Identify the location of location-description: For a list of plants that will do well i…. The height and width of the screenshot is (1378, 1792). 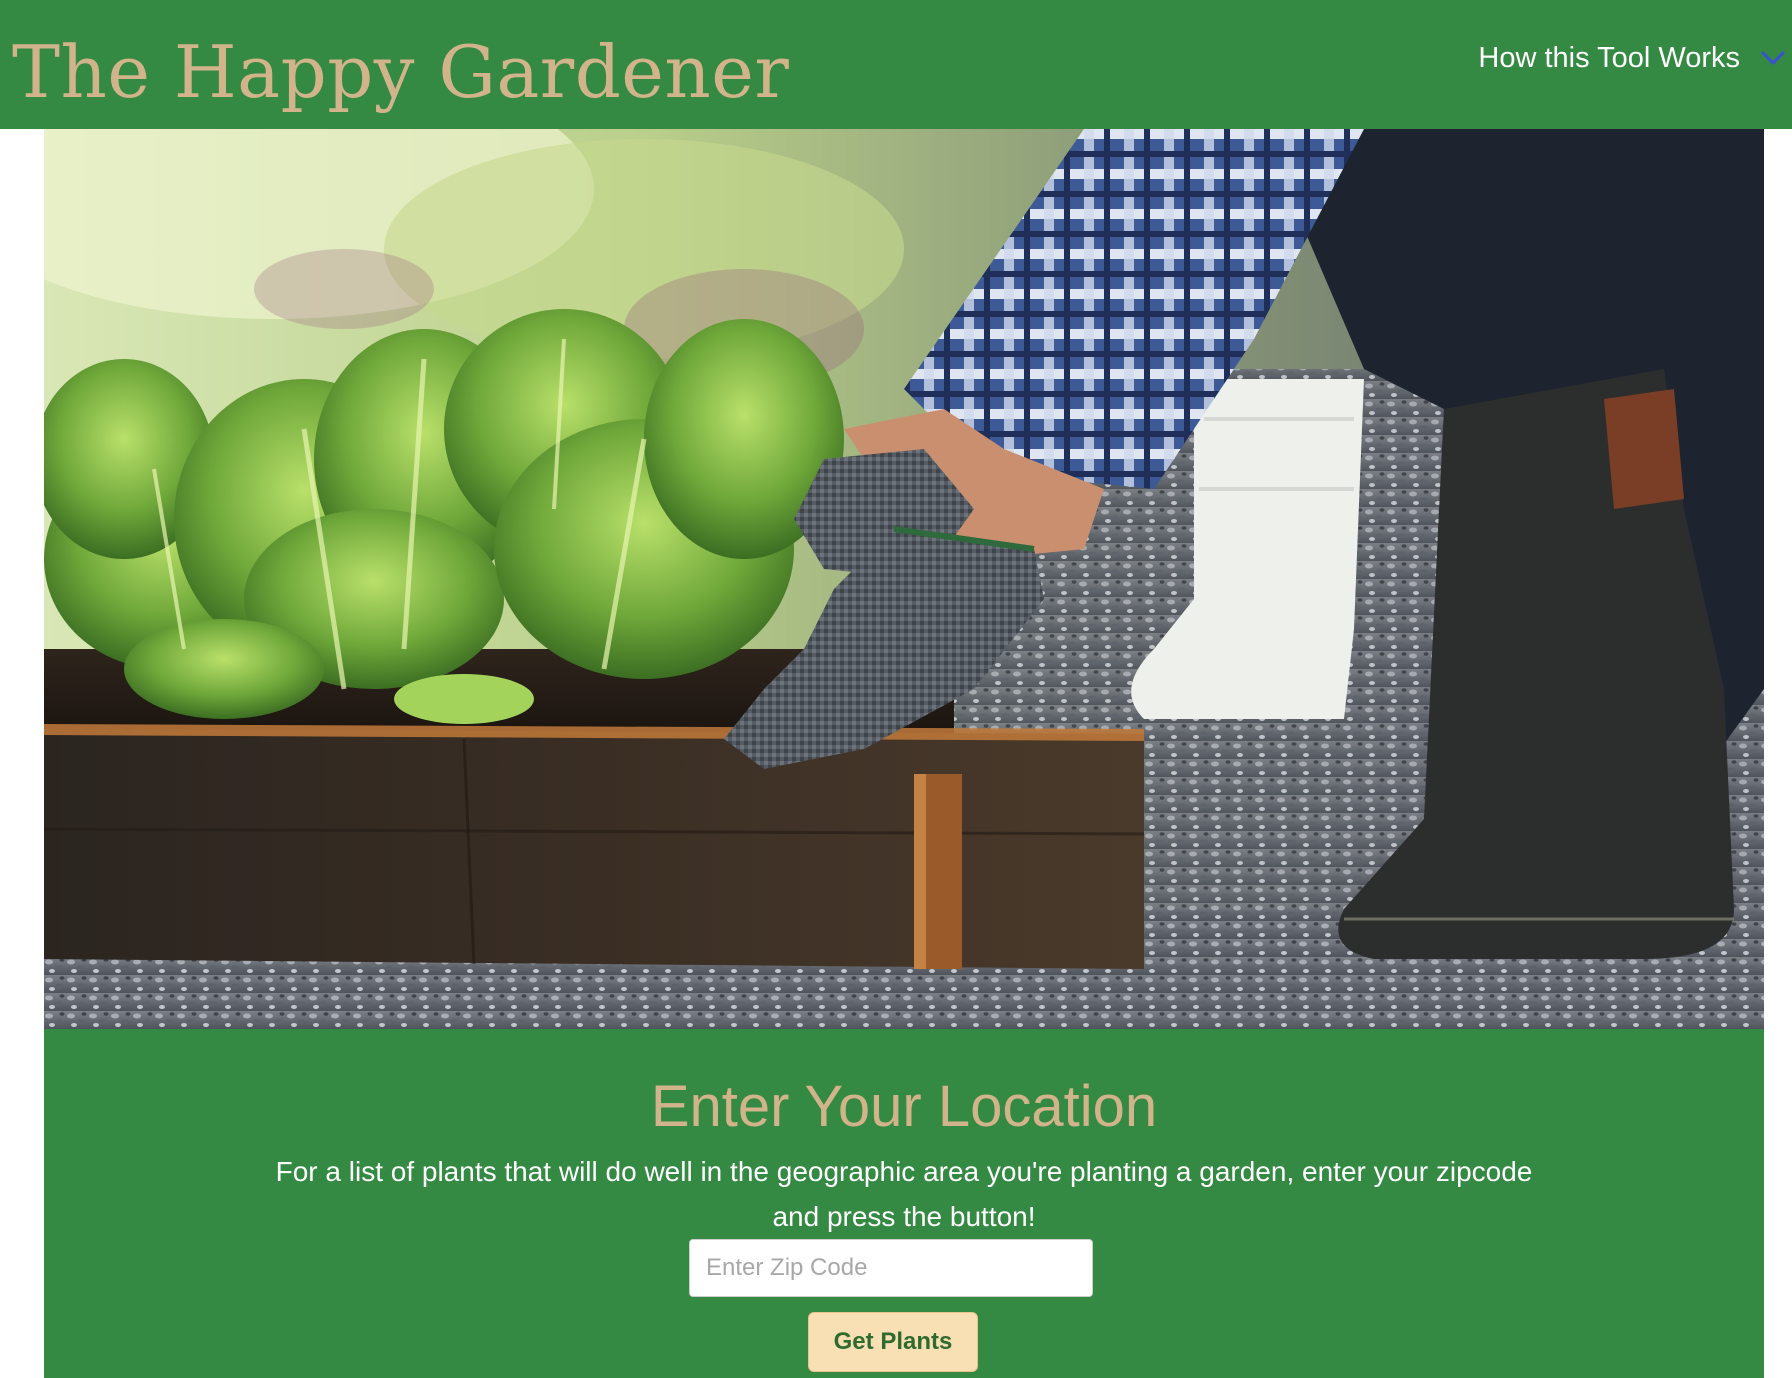
(904, 1194).